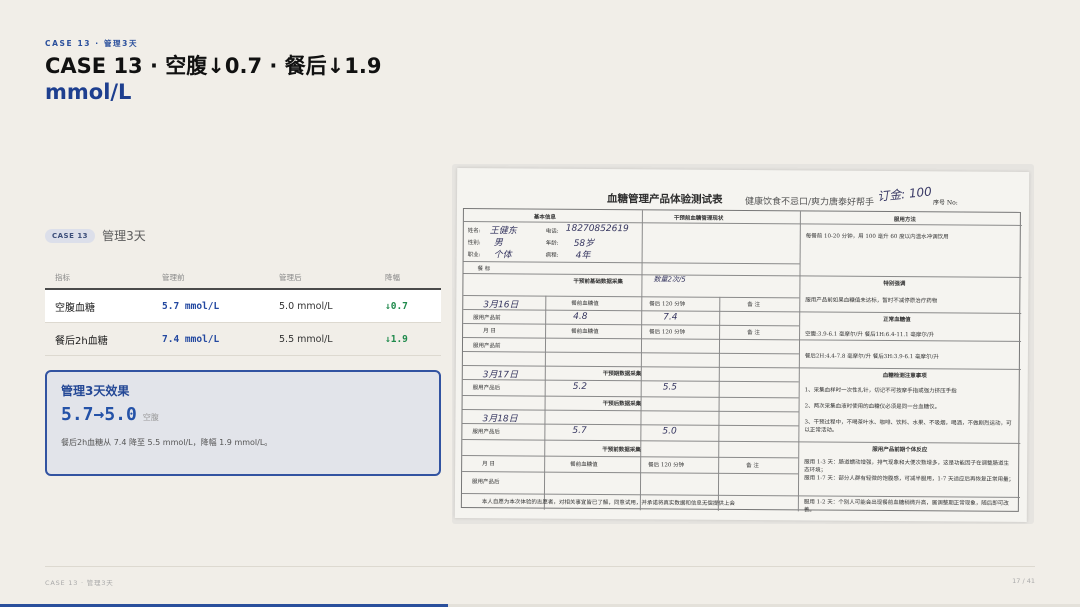 This screenshot has height=607, width=1080. I want to click on section-usage: 服用方法, so click(904, 220).